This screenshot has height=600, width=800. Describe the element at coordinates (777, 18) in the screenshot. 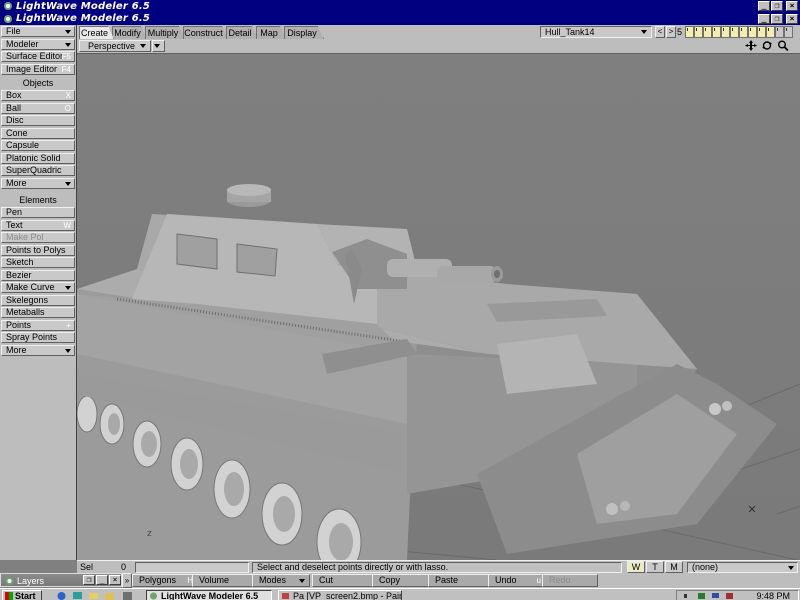

I see `inner-restore-button: ❐` at that location.